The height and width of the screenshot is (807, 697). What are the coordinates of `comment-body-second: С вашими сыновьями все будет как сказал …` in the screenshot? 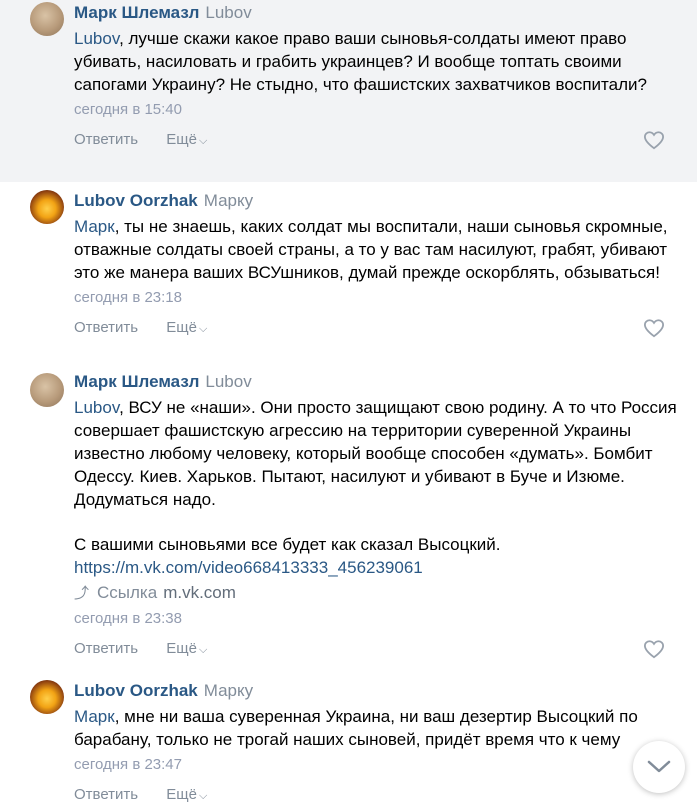 It's located at (287, 544).